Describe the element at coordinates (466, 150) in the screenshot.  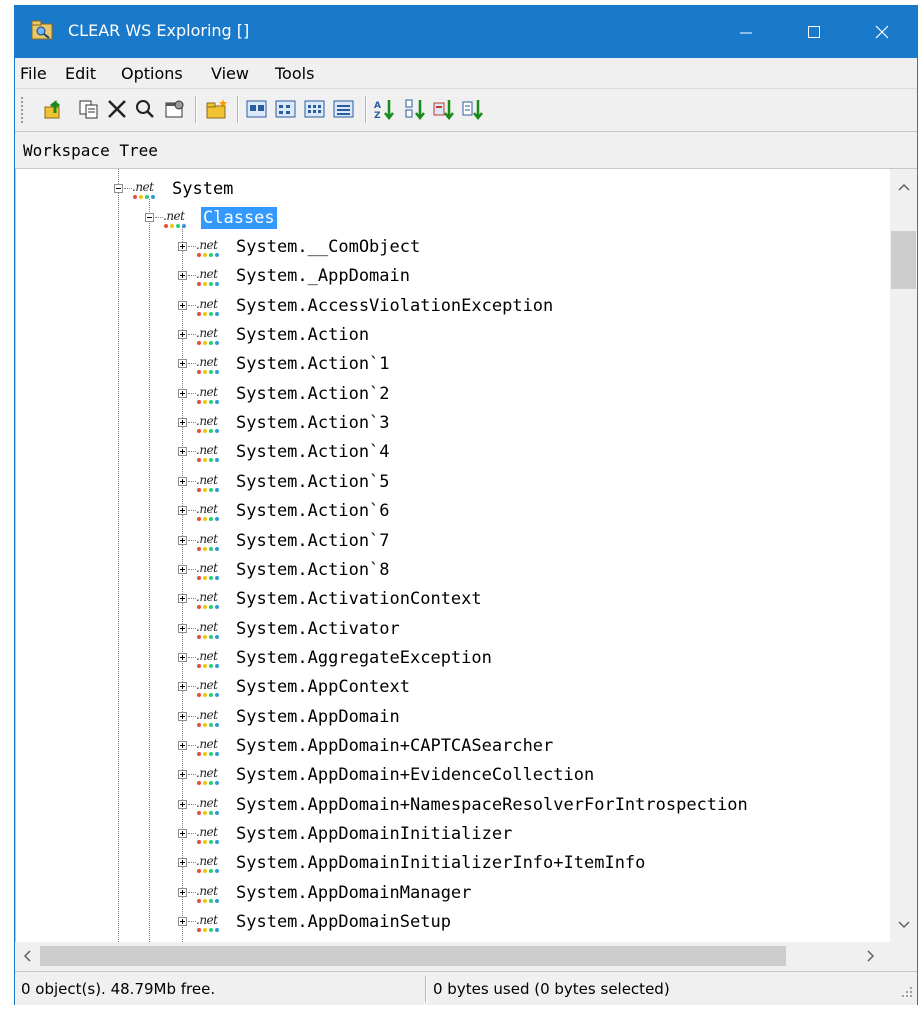
I see `workspace-tree-header: Workspace Tree` at that location.